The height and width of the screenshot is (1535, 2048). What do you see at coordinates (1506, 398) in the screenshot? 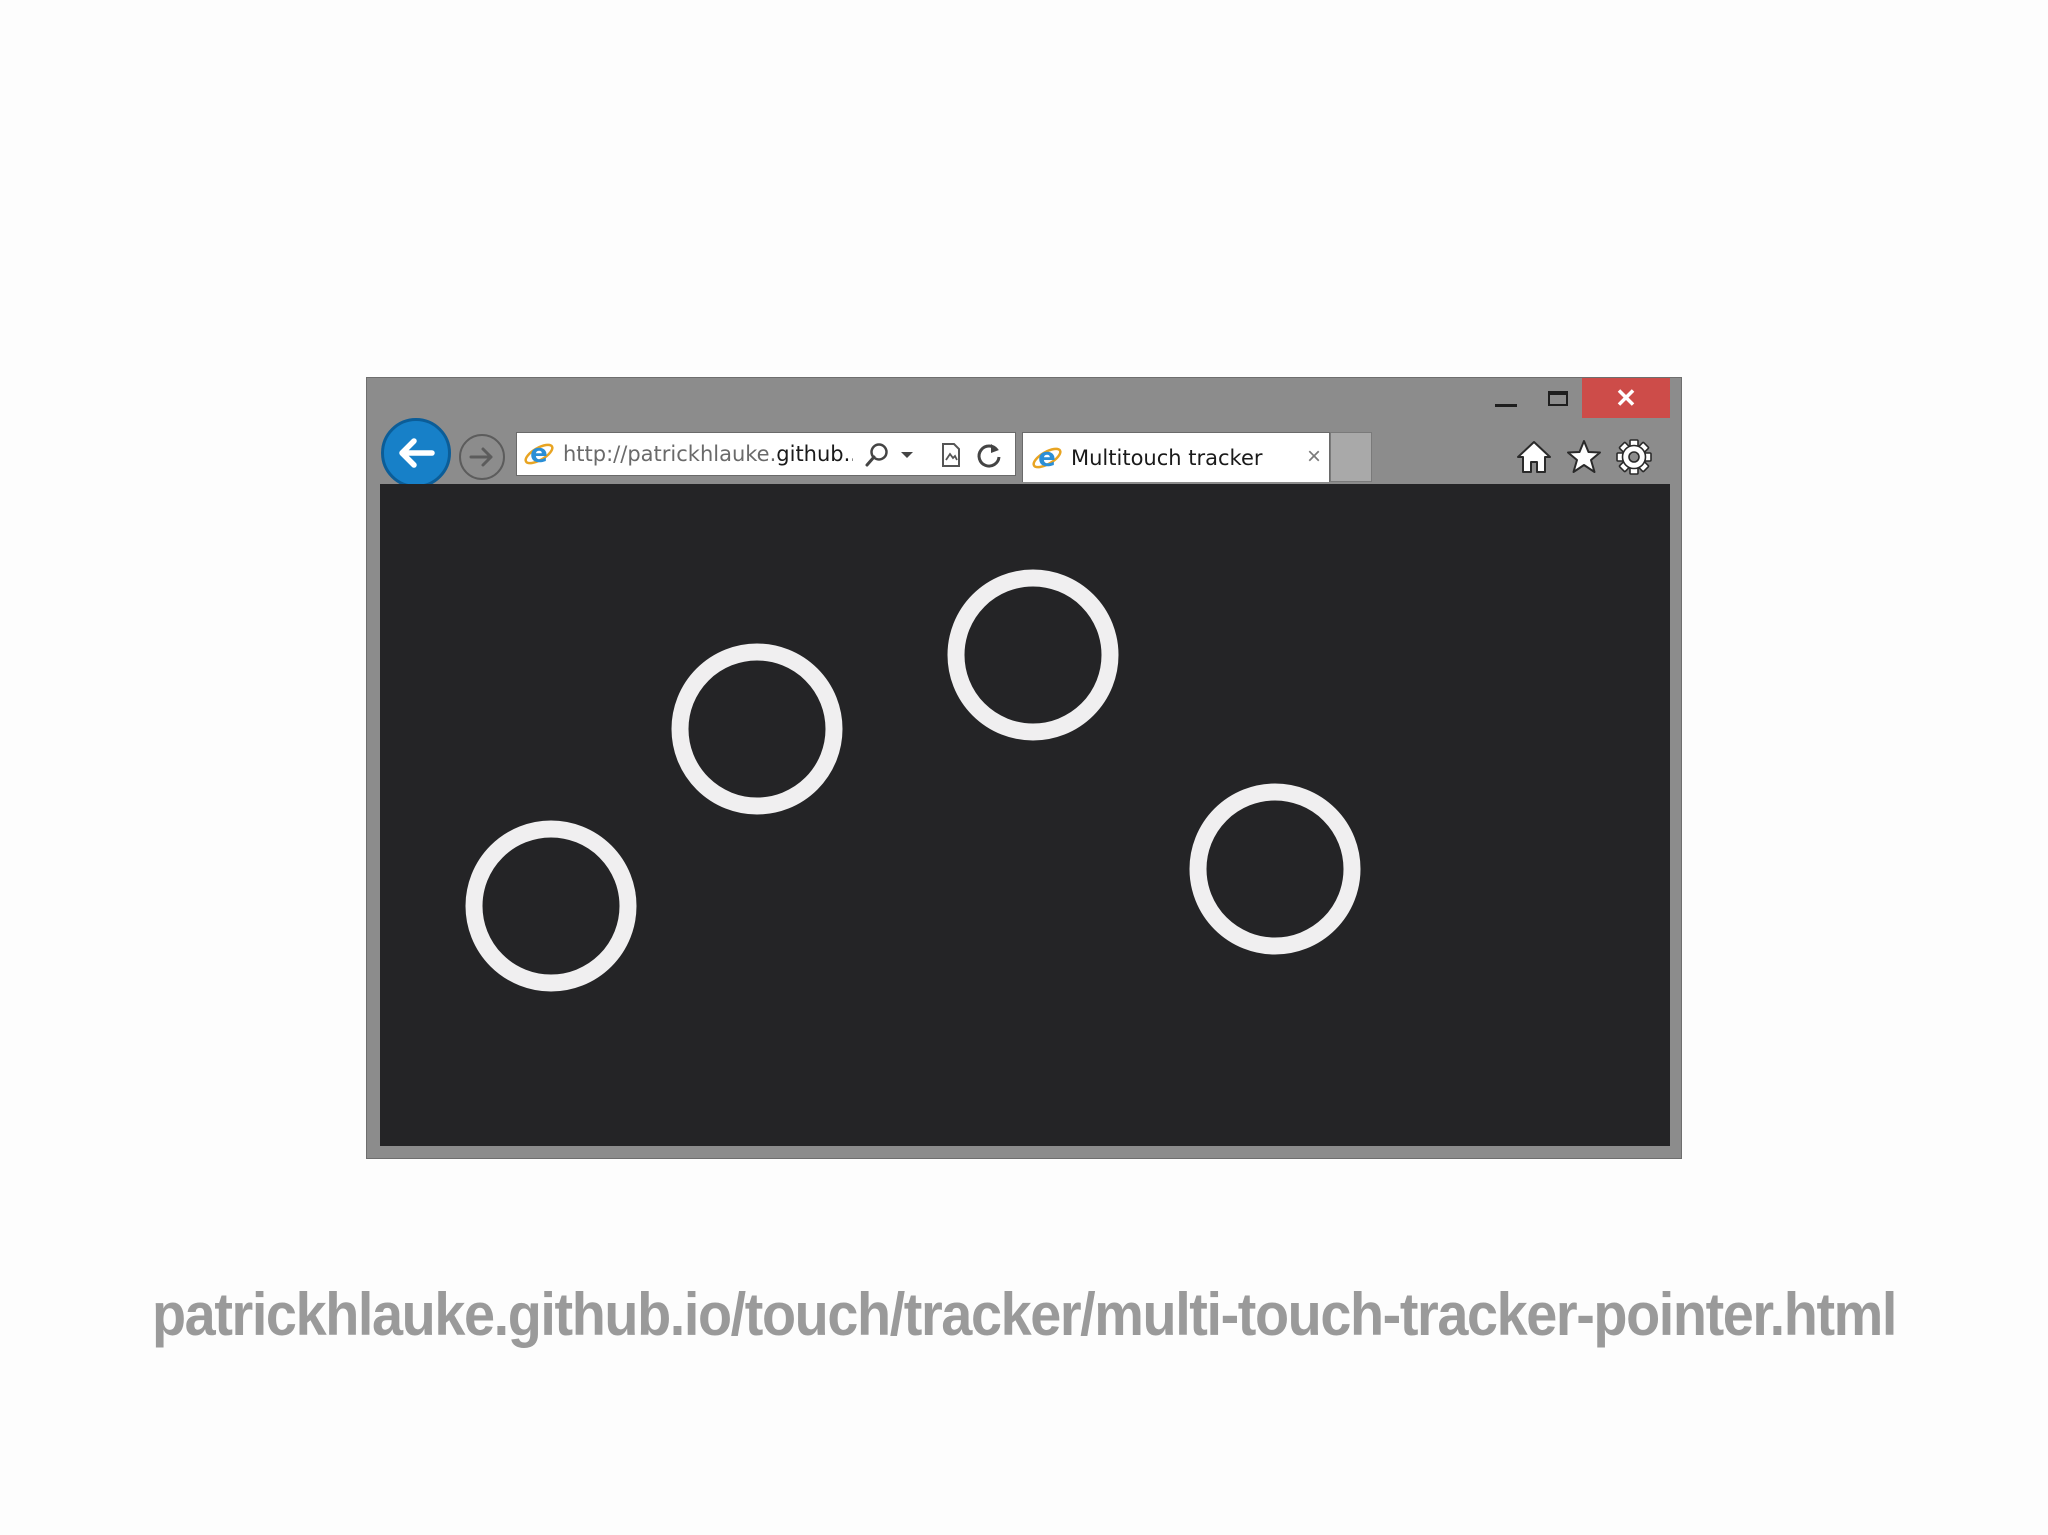
I see `minimize-button` at bounding box center [1506, 398].